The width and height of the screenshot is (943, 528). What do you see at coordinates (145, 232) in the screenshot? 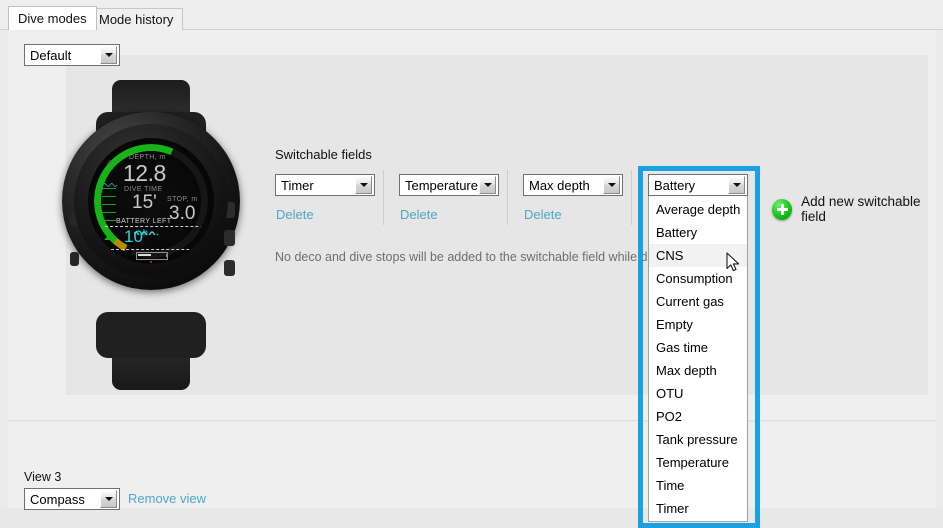
I see `battery-unit: h` at bounding box center [145, 232].